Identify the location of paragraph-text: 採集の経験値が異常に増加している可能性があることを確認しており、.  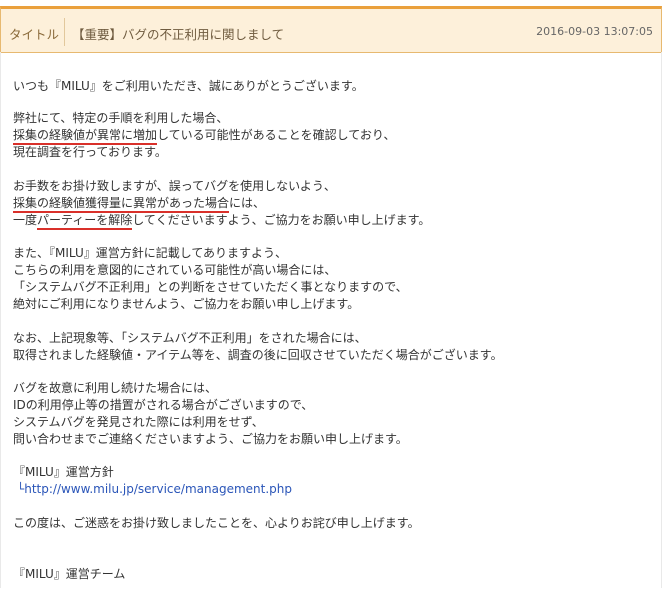
(204, 136).